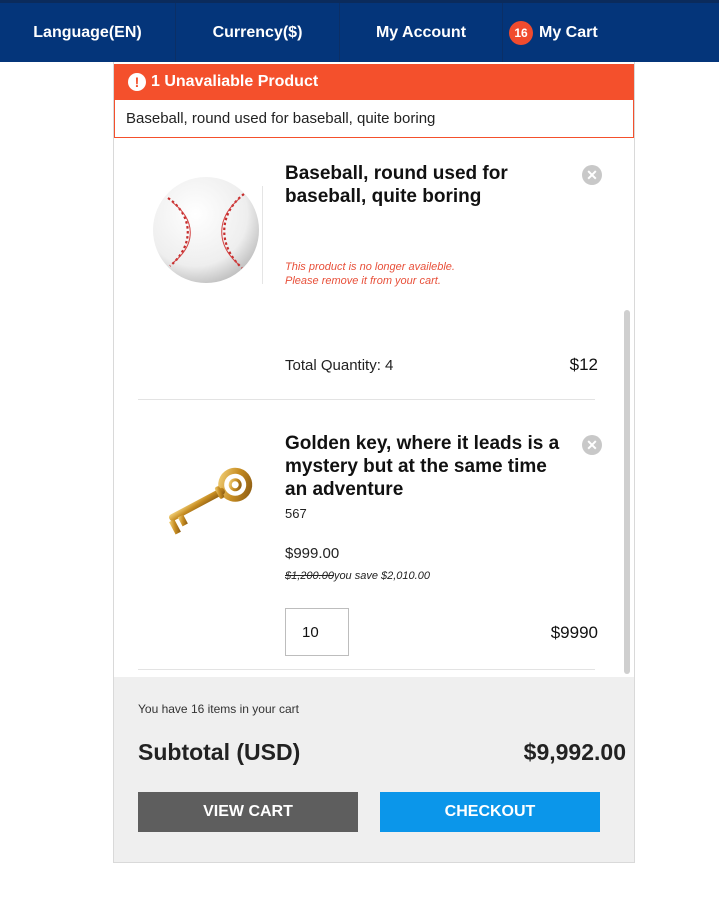 The height and width of the screenshot is (918, 719). I want to click on my-account-link: My Account, so click(421, 32).